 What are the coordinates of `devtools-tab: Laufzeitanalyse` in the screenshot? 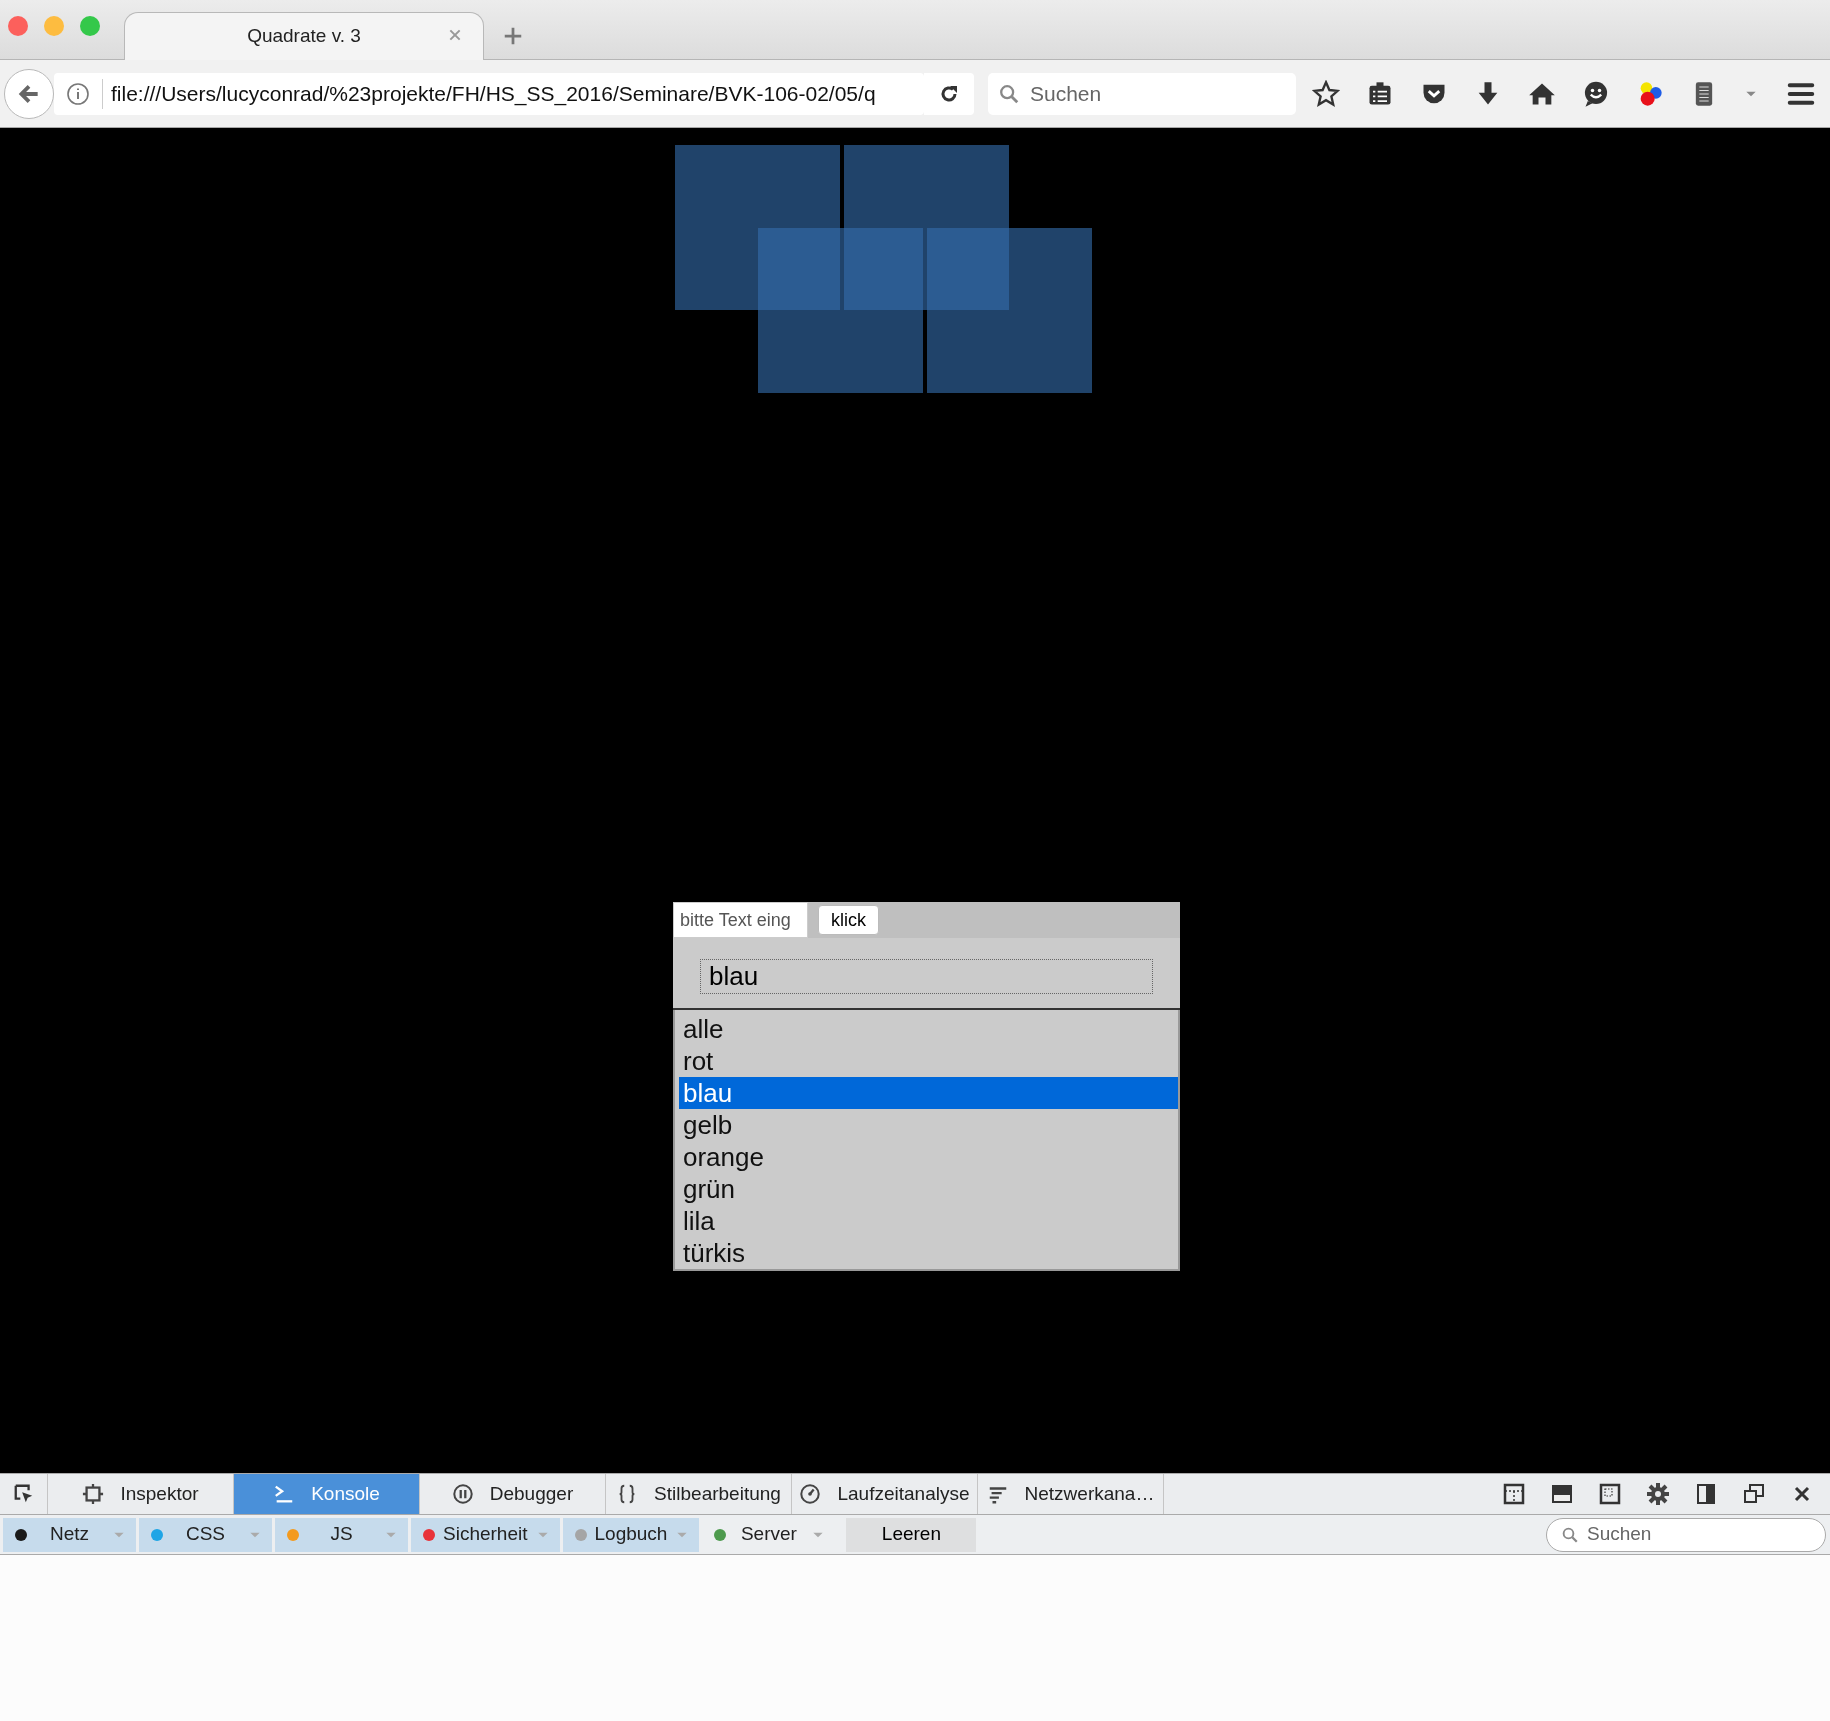 It's located at (885, 1494).